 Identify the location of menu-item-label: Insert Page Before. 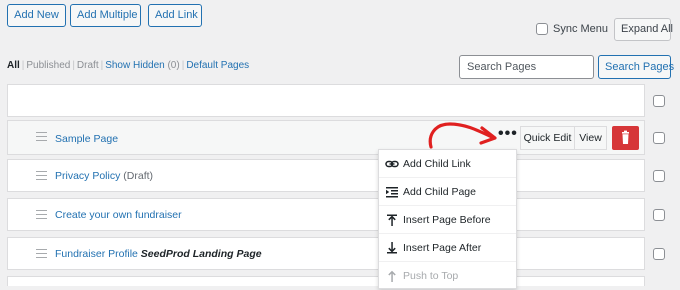
(447, 220).